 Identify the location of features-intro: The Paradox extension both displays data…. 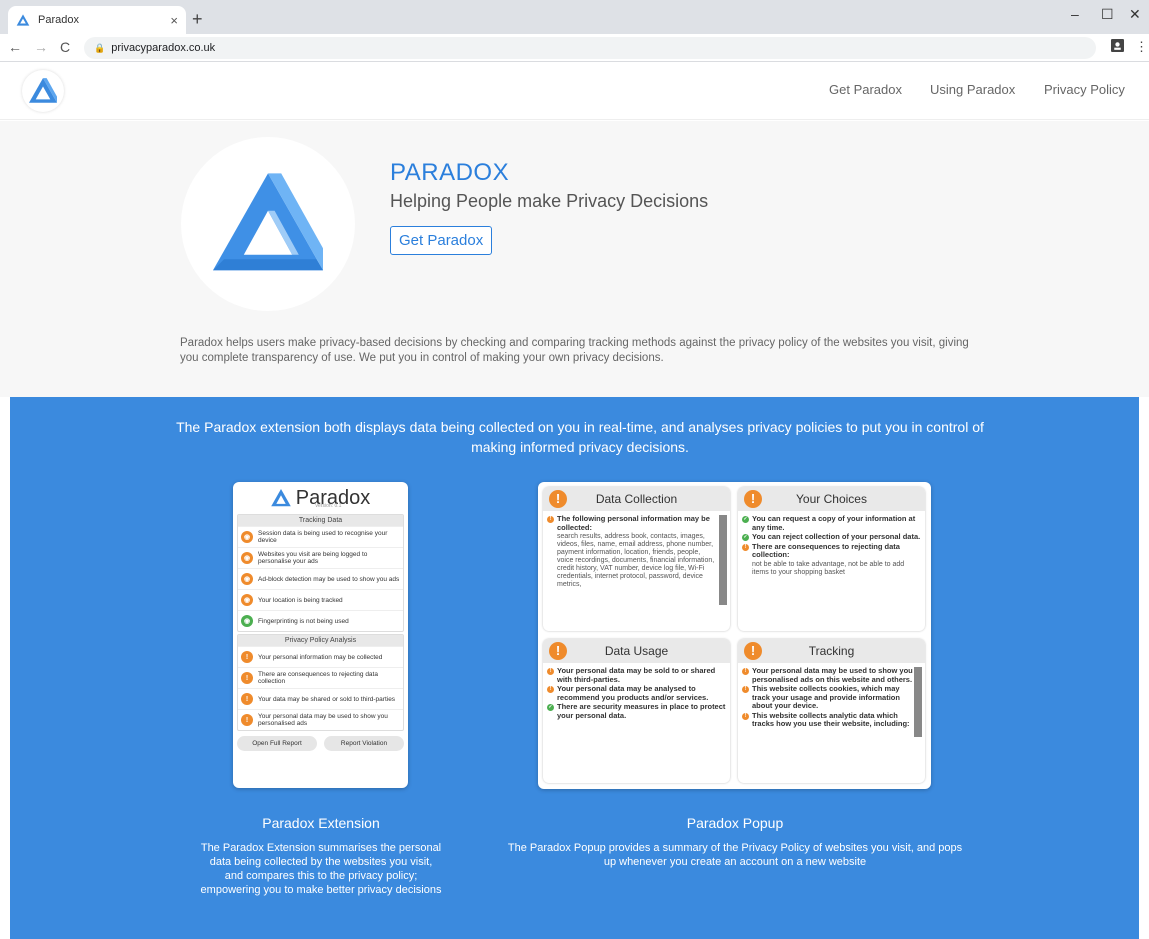
(580, 437).